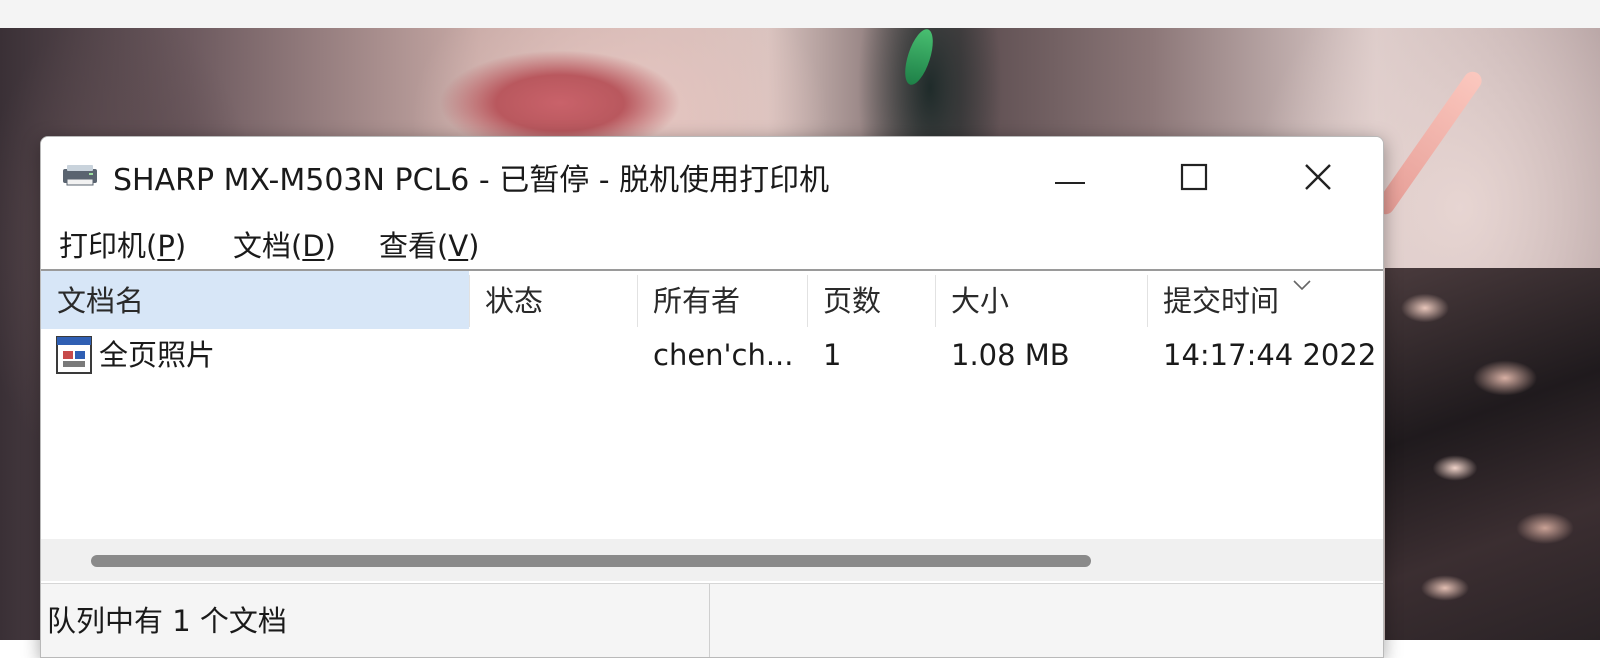 The image size is (1600, 658). I want to click on column-header-name: 文档名, so click(255, 300).